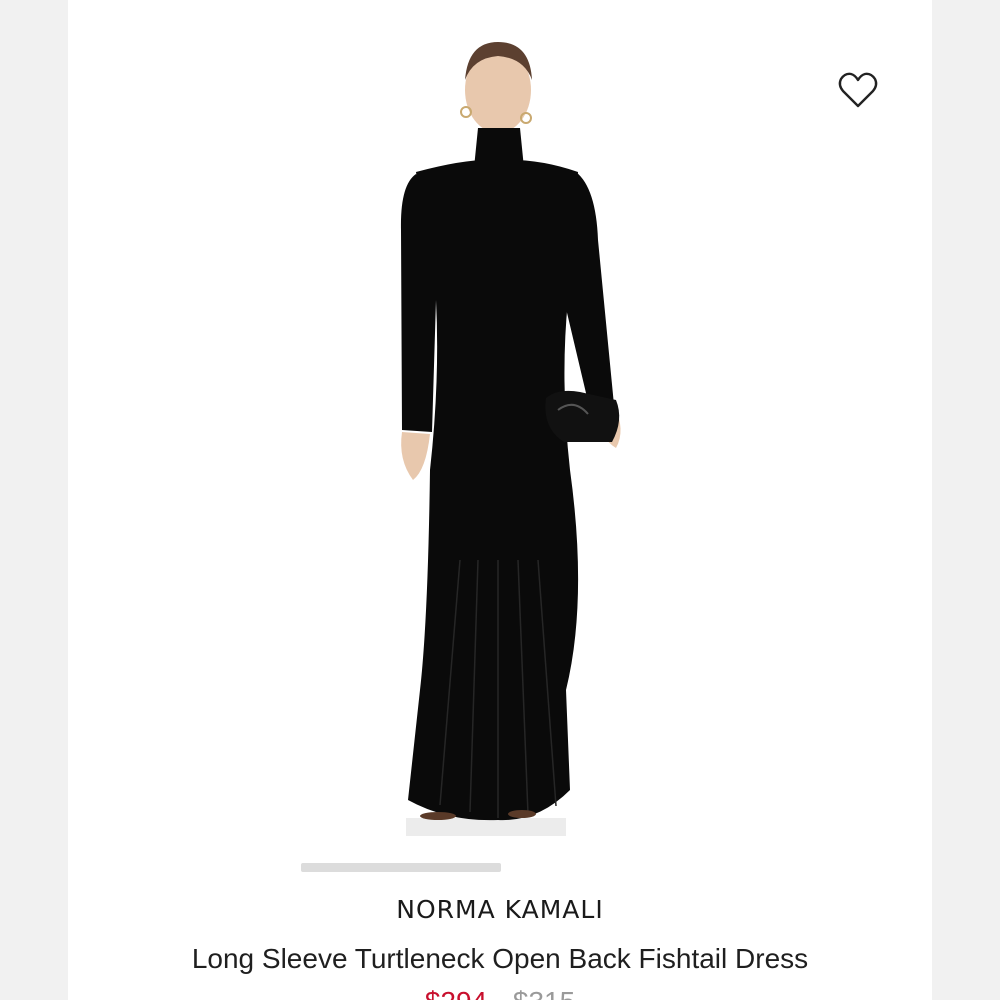  What do you see at coordinates (522, 814) in the screenshot?
I see `model-right-shoe` at bounding box center [522, 814].